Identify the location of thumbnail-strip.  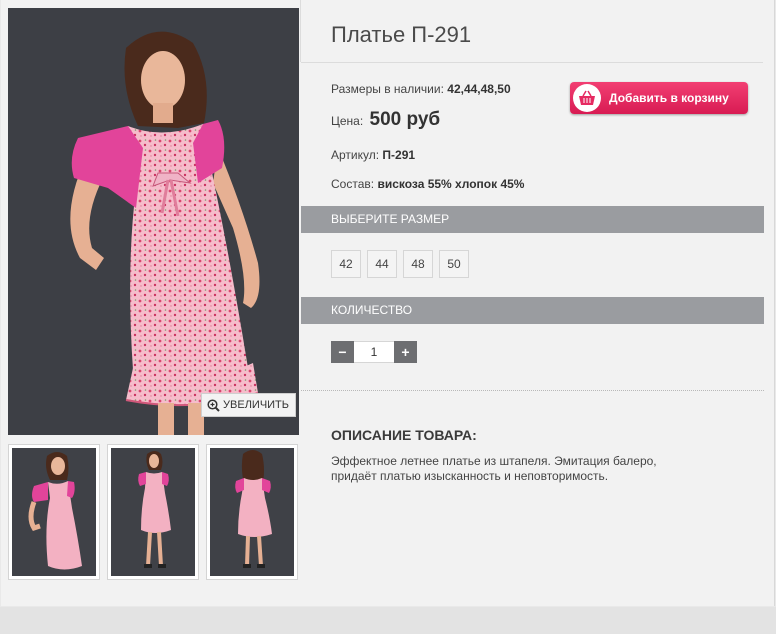
(154, 513).